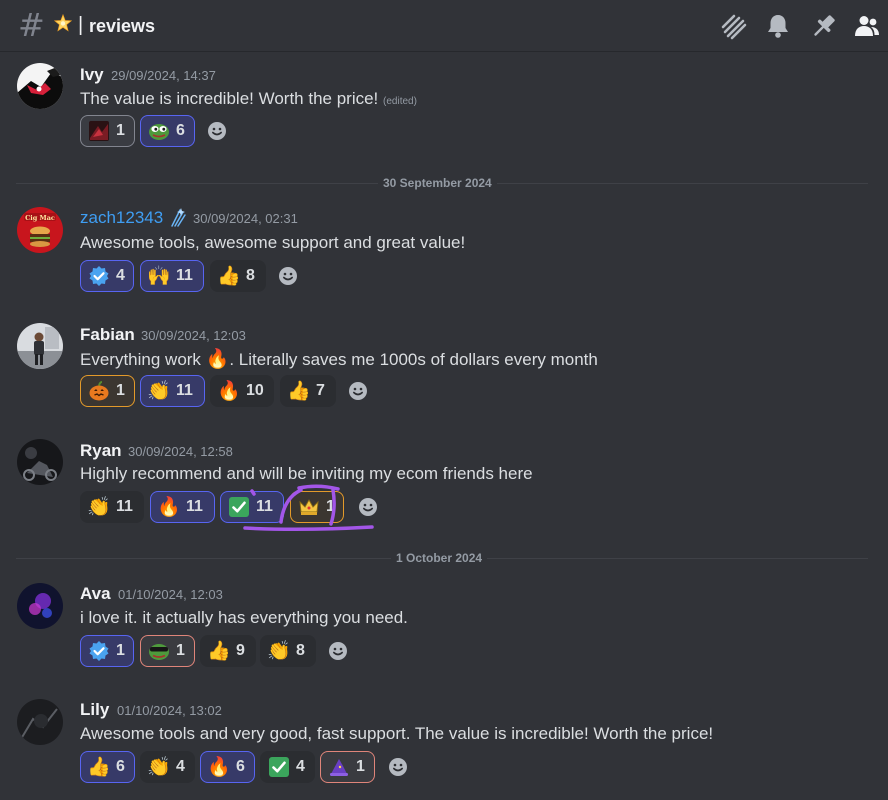 The height and width of the screenshot is (800, 888). What do you see at coordinates (238, 276) in the screenshot?
I see `reaction: 👍 8` at bounding box center [238, 276].